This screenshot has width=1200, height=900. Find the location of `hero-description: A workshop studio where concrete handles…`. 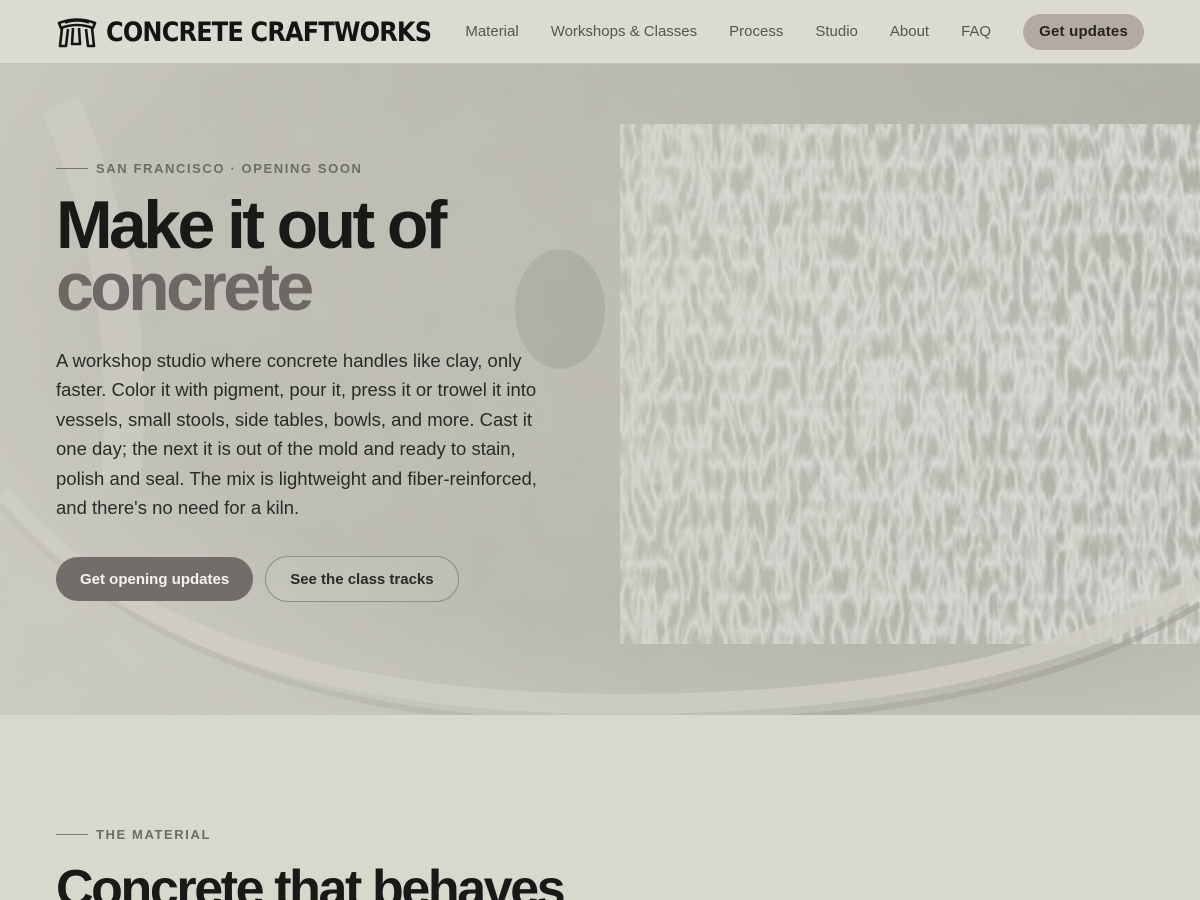

hero-description: A workshop studio where concrete handles… is located at coordinates (296, 434).